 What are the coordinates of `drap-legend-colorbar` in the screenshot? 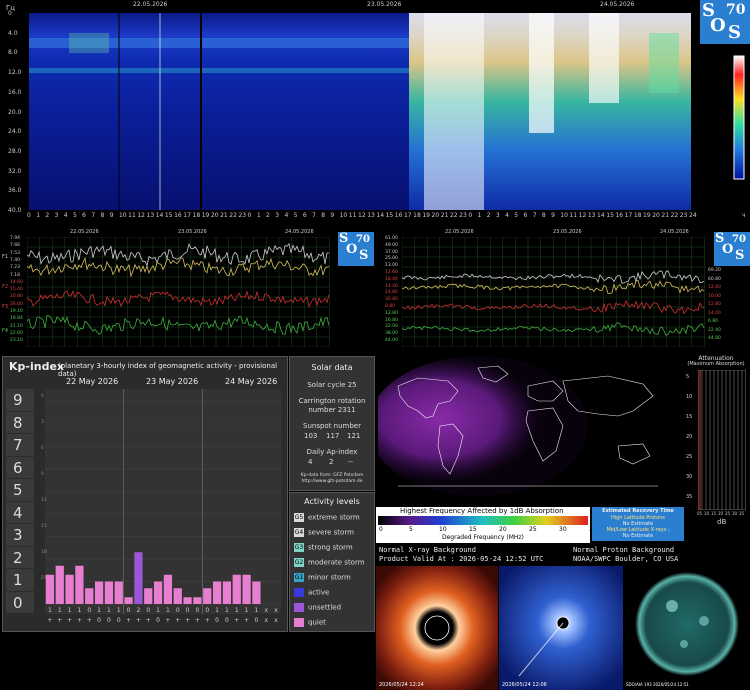 It's located at (483, 520).